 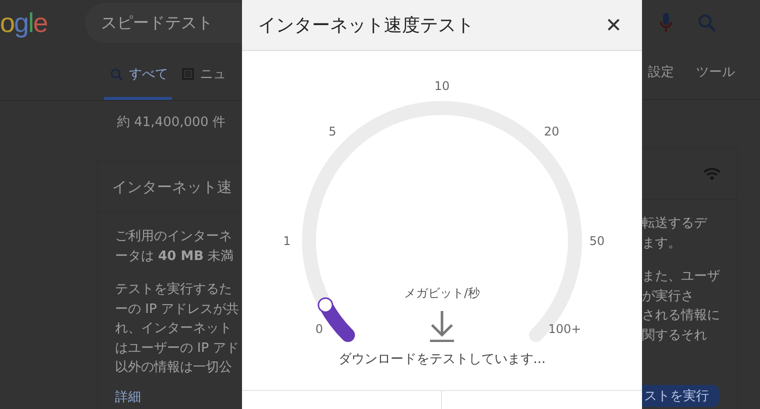 What do you see at coordinates (613, 25) in the screenshot?
I see `close-button: ✕` at bounding box center [613, 25].